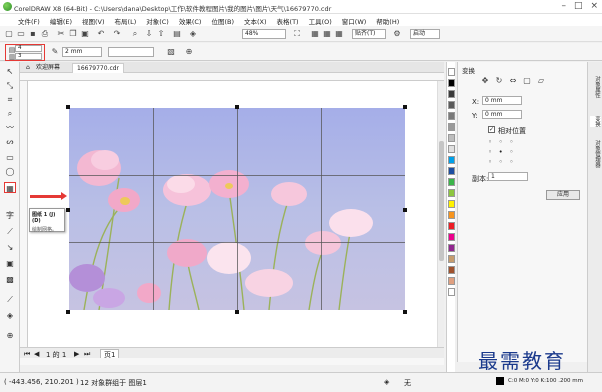 The width and height of the screenshot is (602, 392). Describe the element at coordinates (193, 34) in the screenshot. I see `app-launcher-icon: ◈` at that location.